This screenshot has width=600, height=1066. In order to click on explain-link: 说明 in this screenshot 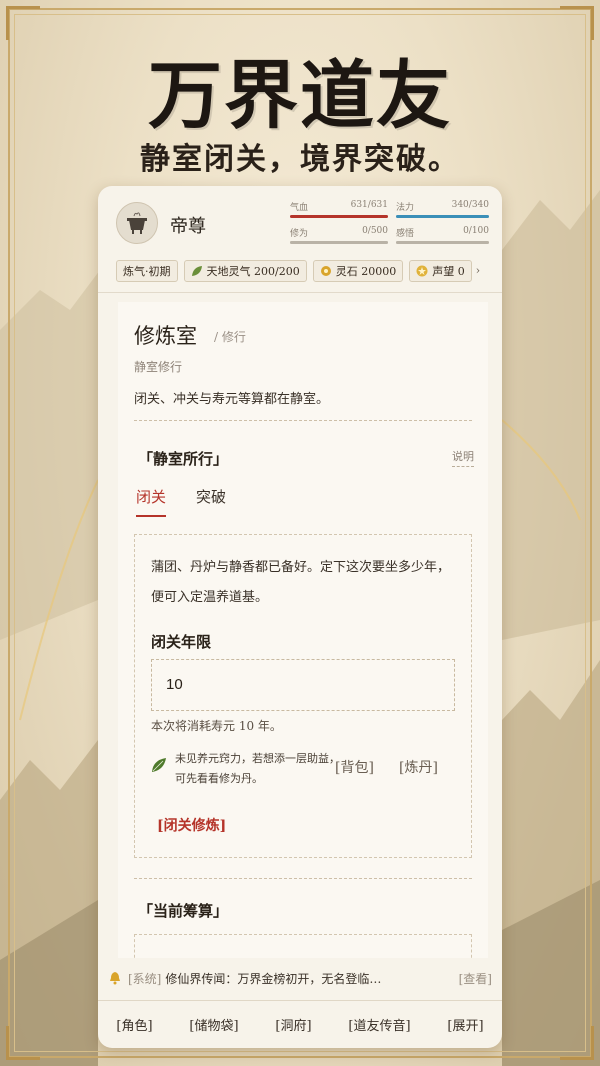, I will do `click(463, 457)`.